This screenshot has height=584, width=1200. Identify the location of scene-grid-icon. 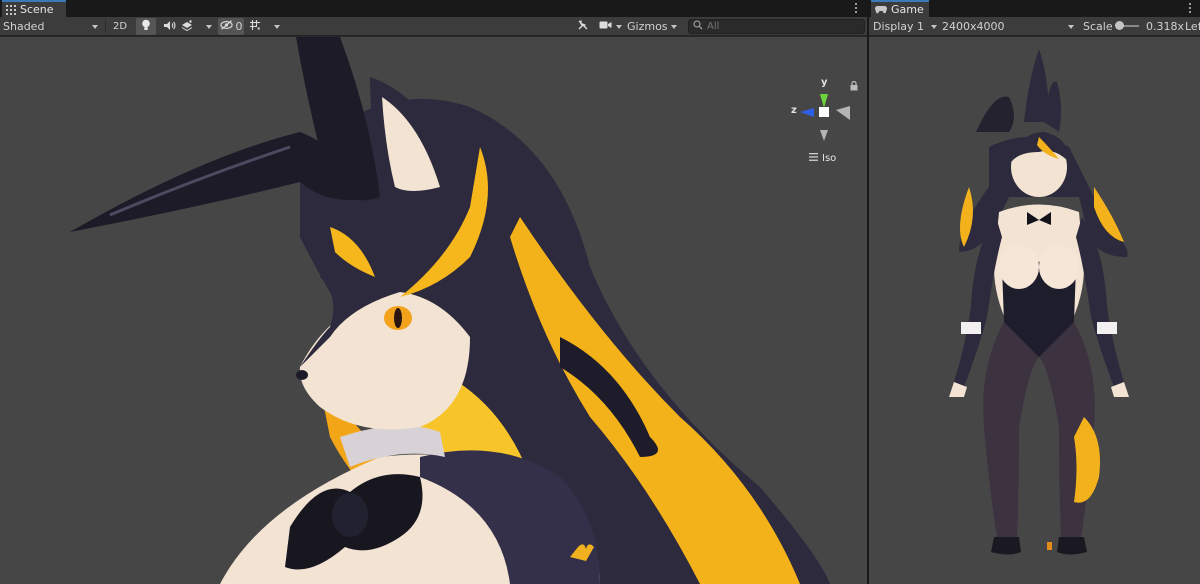
(11, 9).